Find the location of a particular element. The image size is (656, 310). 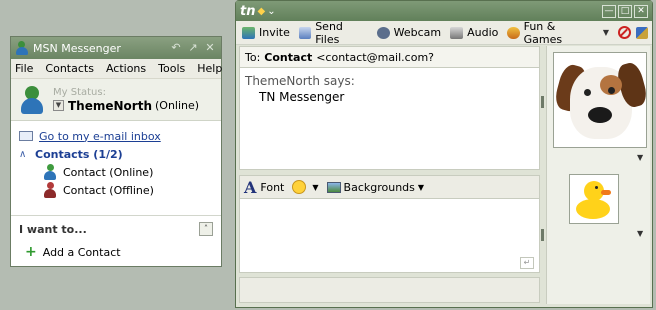

contacts-group-label: Contacts (1/2) is located at coordinates (79, 154).